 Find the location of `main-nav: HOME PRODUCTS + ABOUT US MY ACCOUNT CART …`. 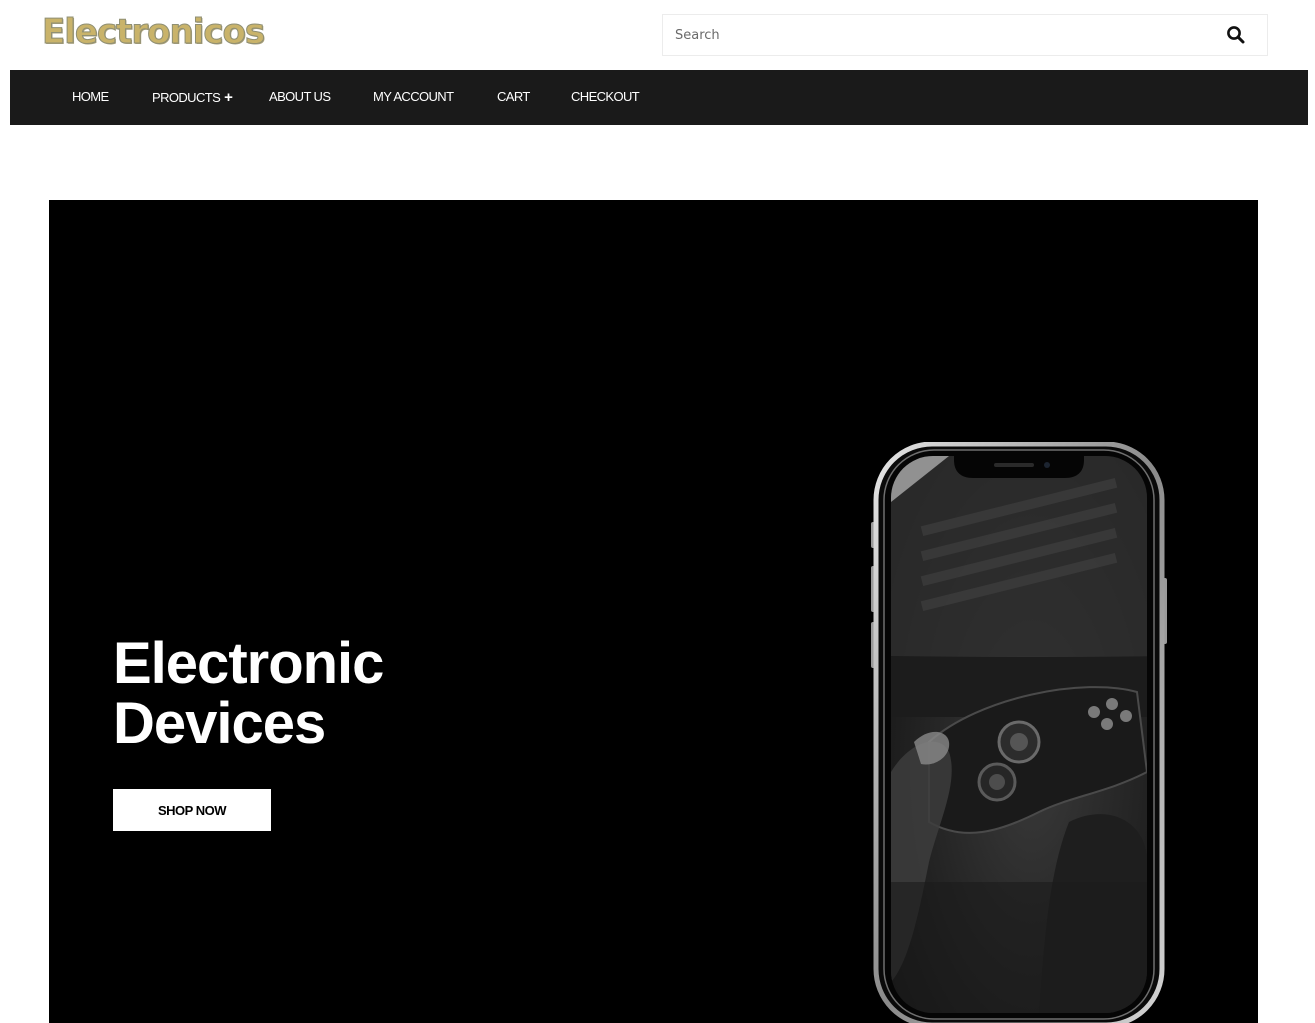

main-nav: HOME PRODUCTS + ABOUT US MY ACCOUNT CART … is located at coordinates (659, 97).